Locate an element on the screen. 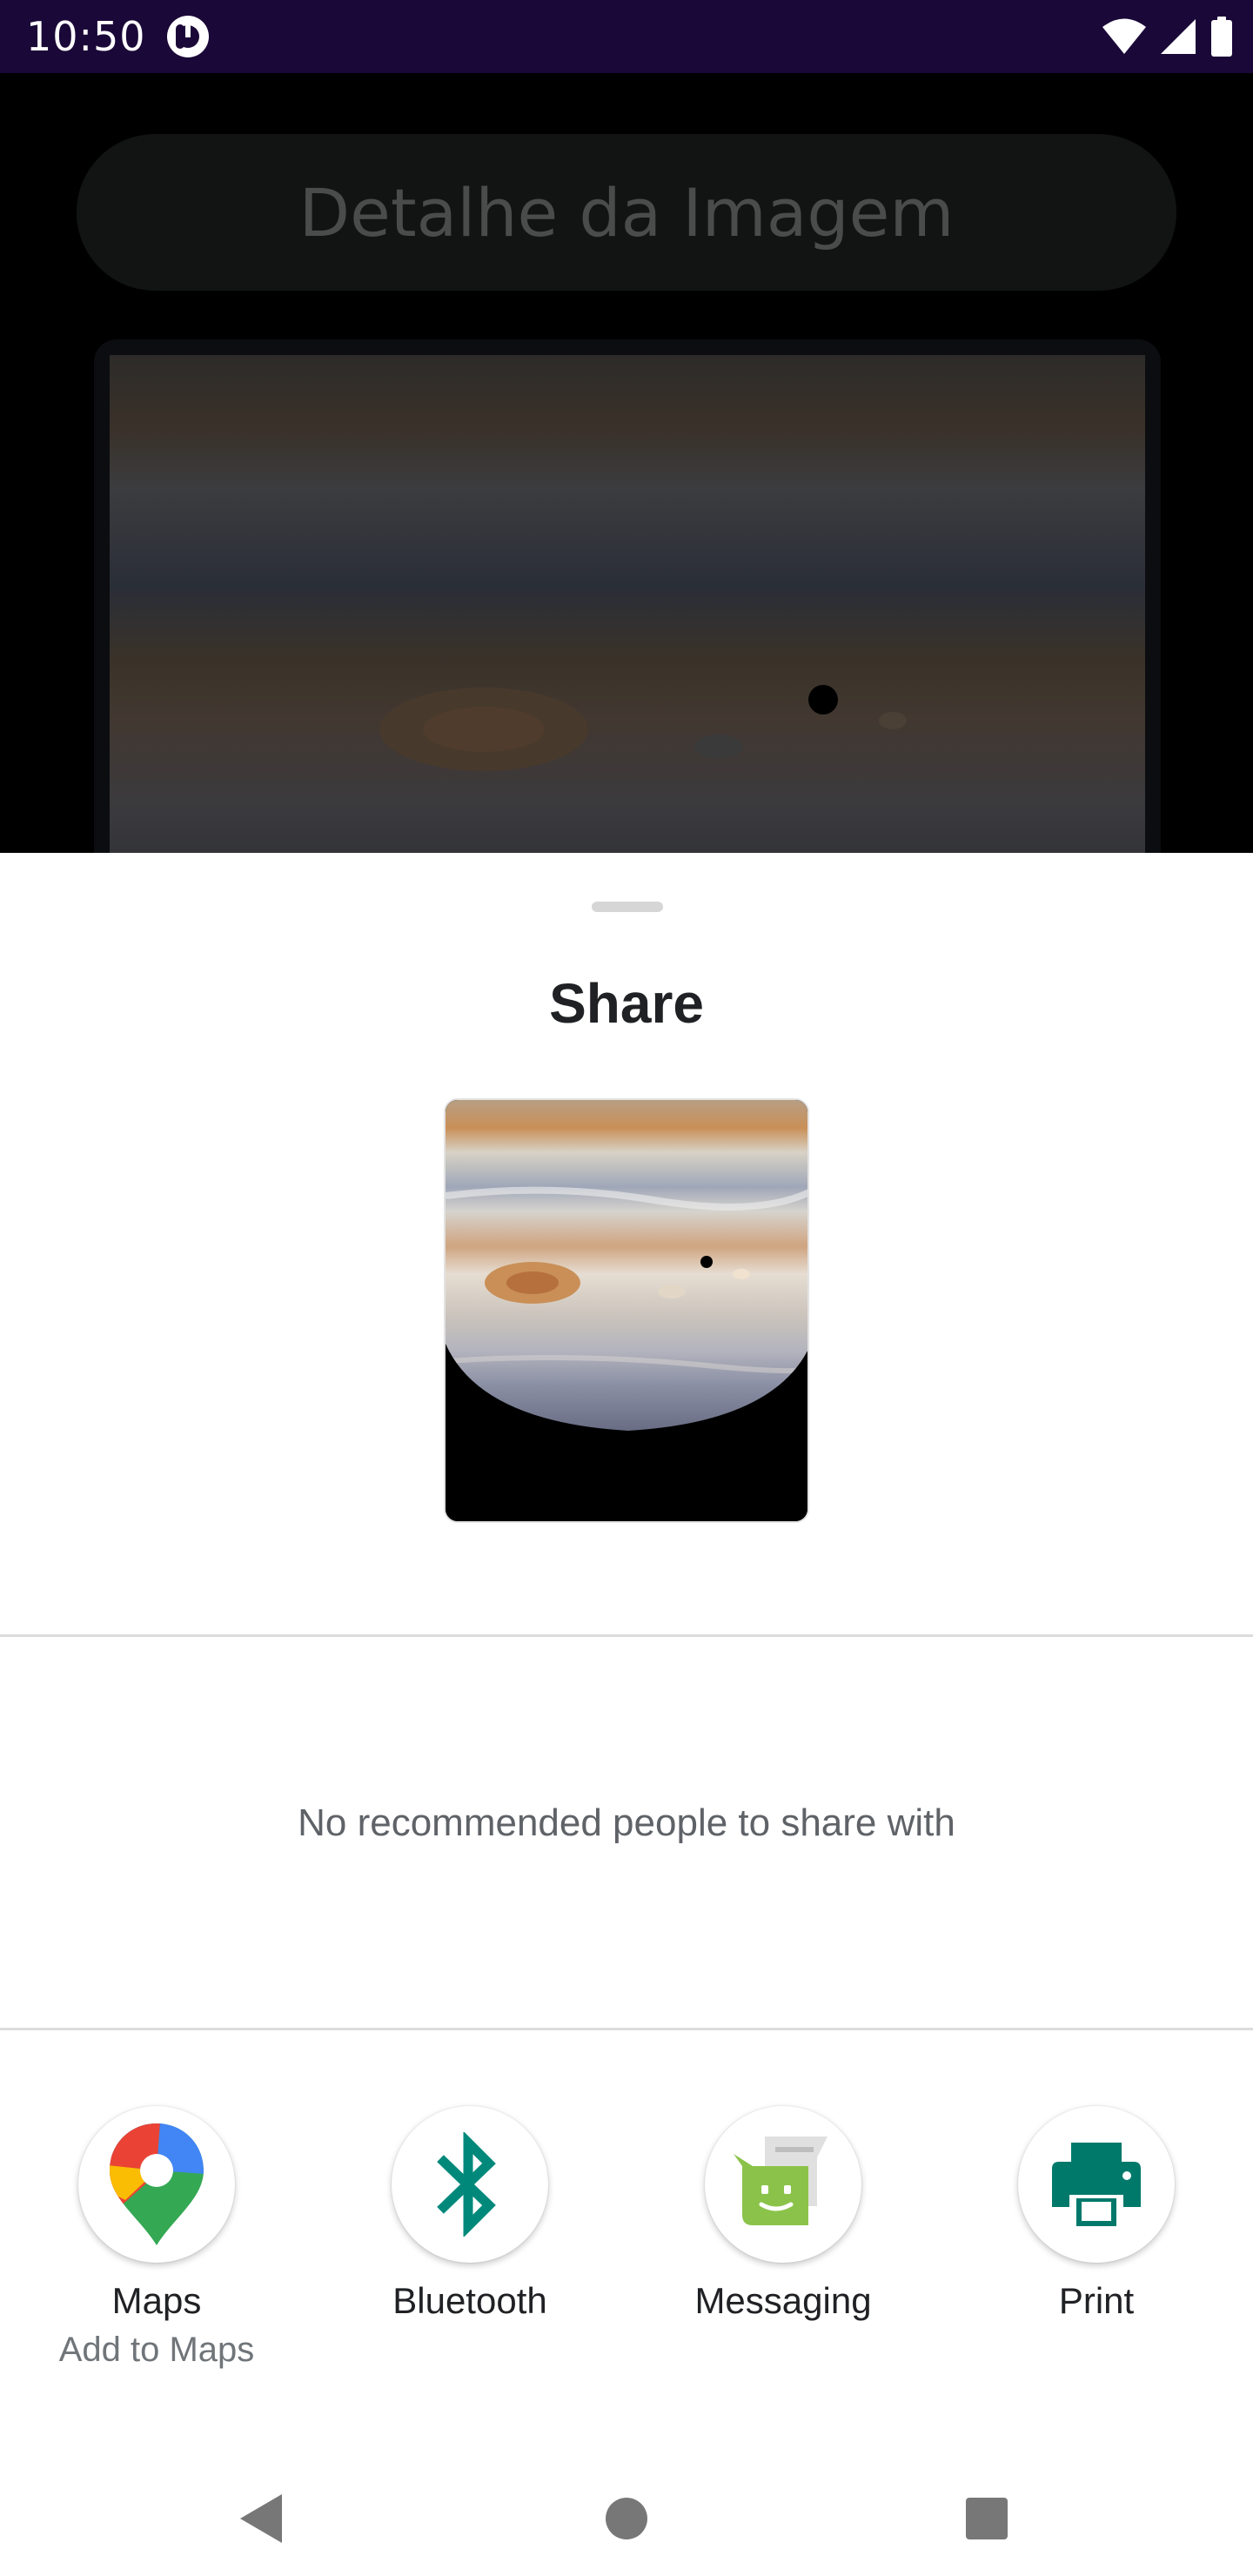  home-icon is located at coordinates (626, 2518).